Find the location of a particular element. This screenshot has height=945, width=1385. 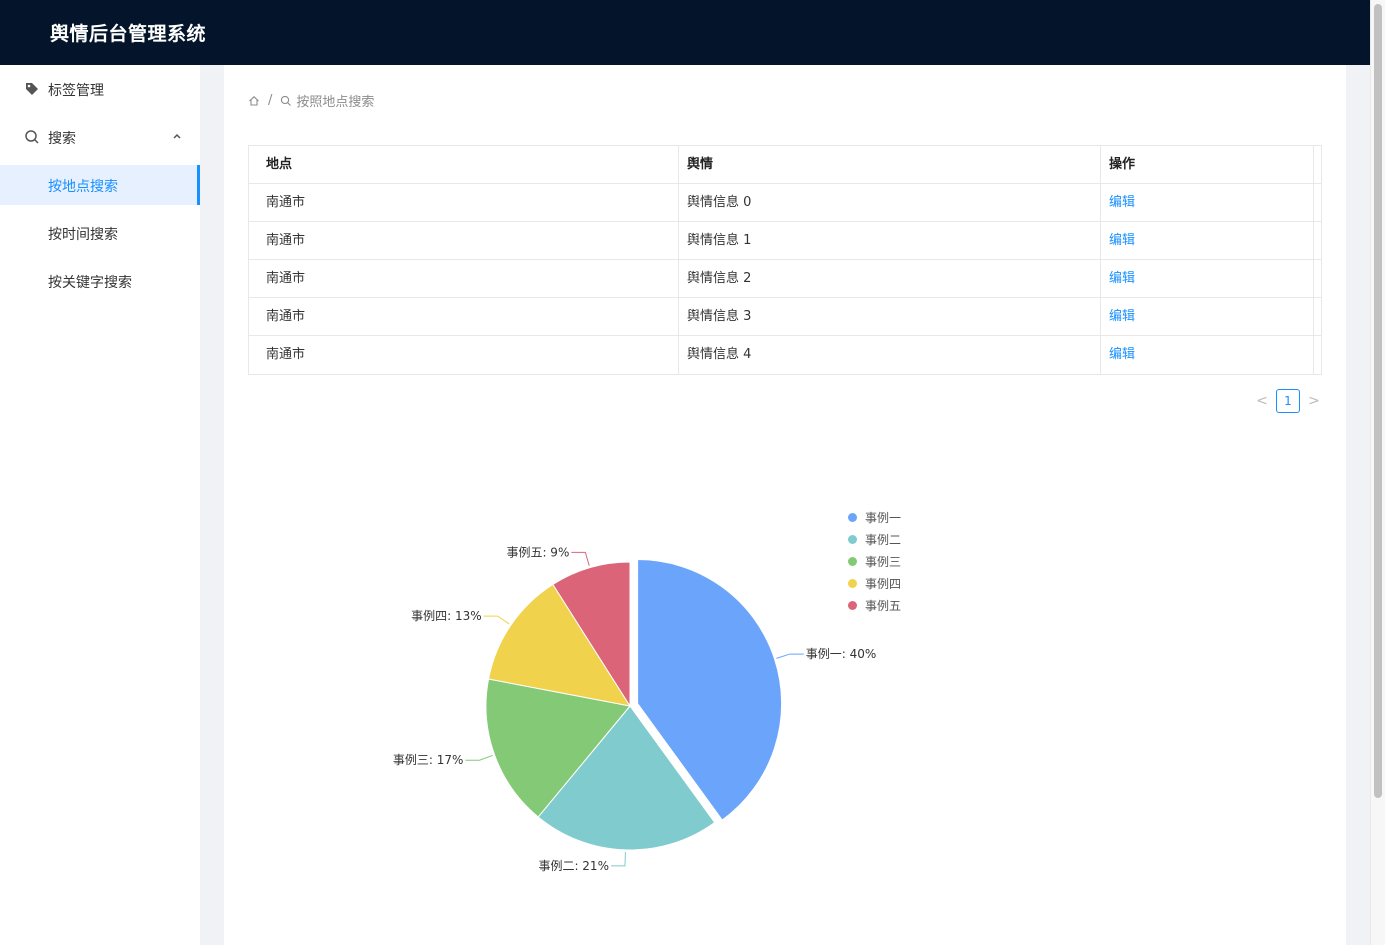

slice-label-5: 事例五: 9% is located at coordinates (537, 552).